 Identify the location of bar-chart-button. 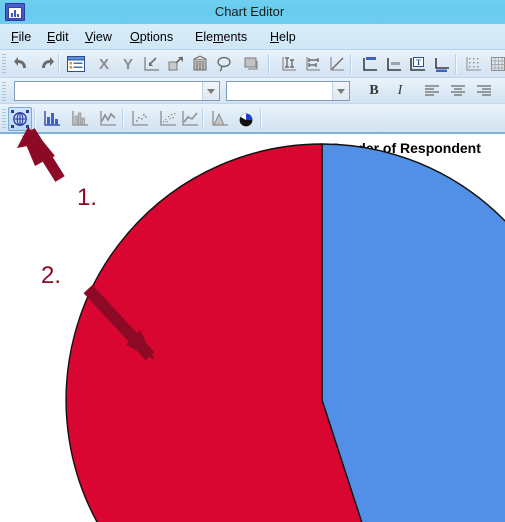
(52, 119).